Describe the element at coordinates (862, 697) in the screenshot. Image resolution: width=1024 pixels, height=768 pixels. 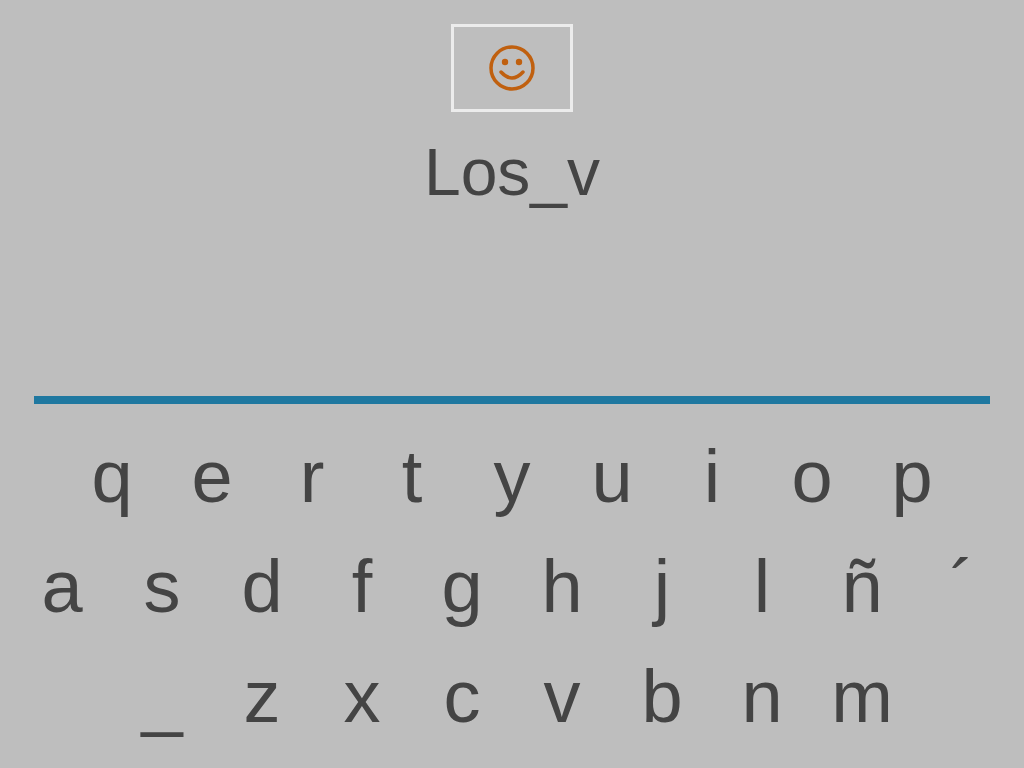
I see `letter-key: m` at that location.